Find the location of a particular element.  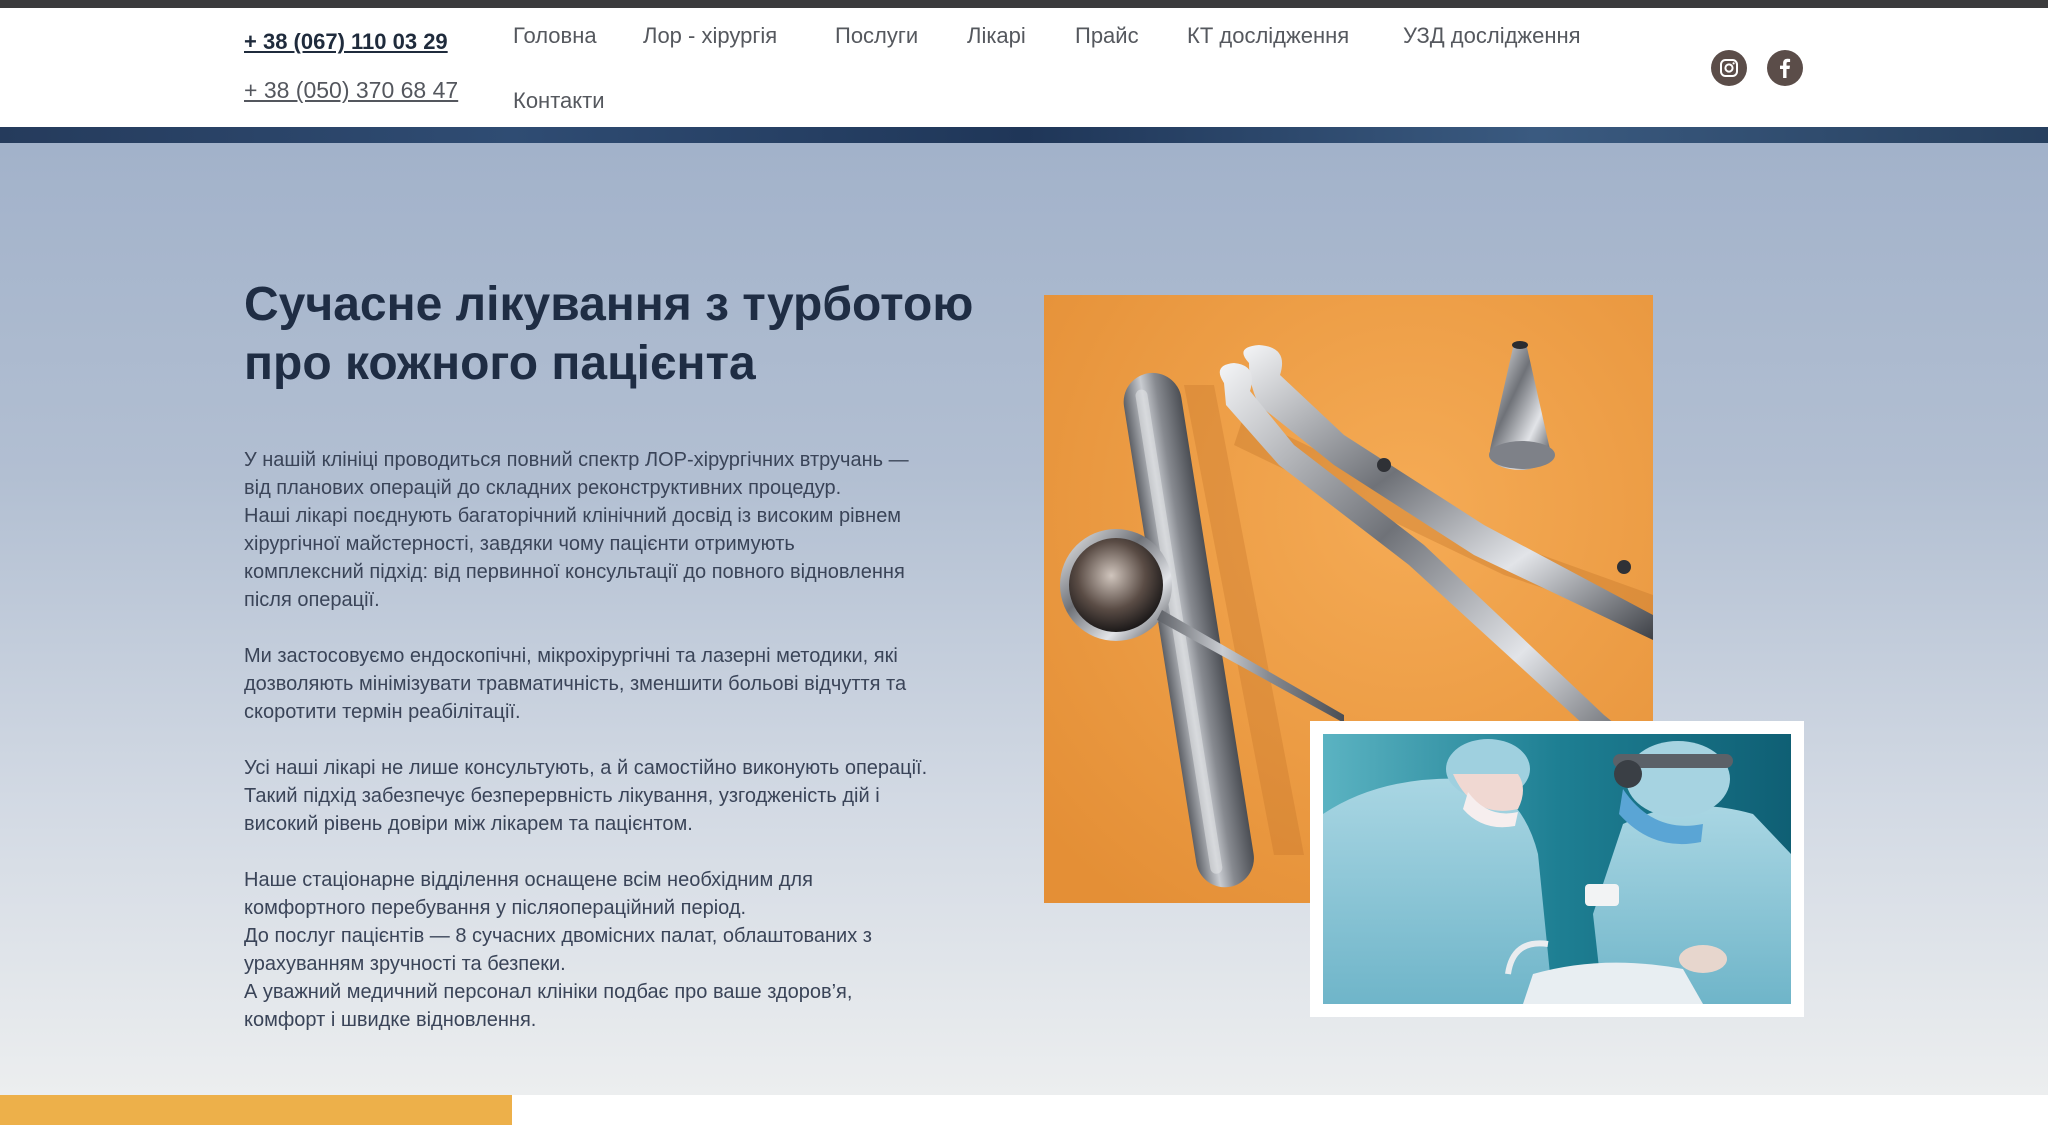

nav-home: Головна is located at coordinates (555, 36).